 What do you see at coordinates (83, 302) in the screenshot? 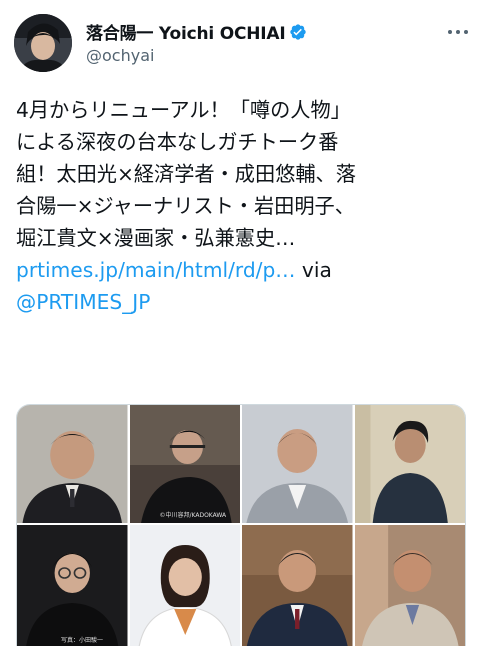
I see `mention-link: @PRTIMES_JP` at bounding box center [83, 302].